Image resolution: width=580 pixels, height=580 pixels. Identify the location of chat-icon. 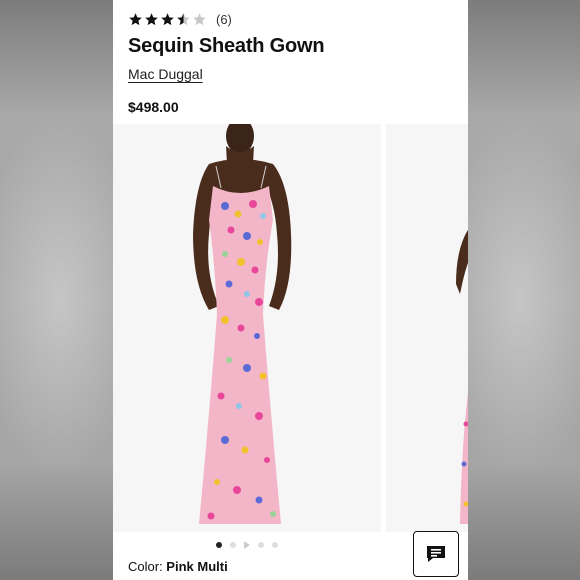
(436, 554).